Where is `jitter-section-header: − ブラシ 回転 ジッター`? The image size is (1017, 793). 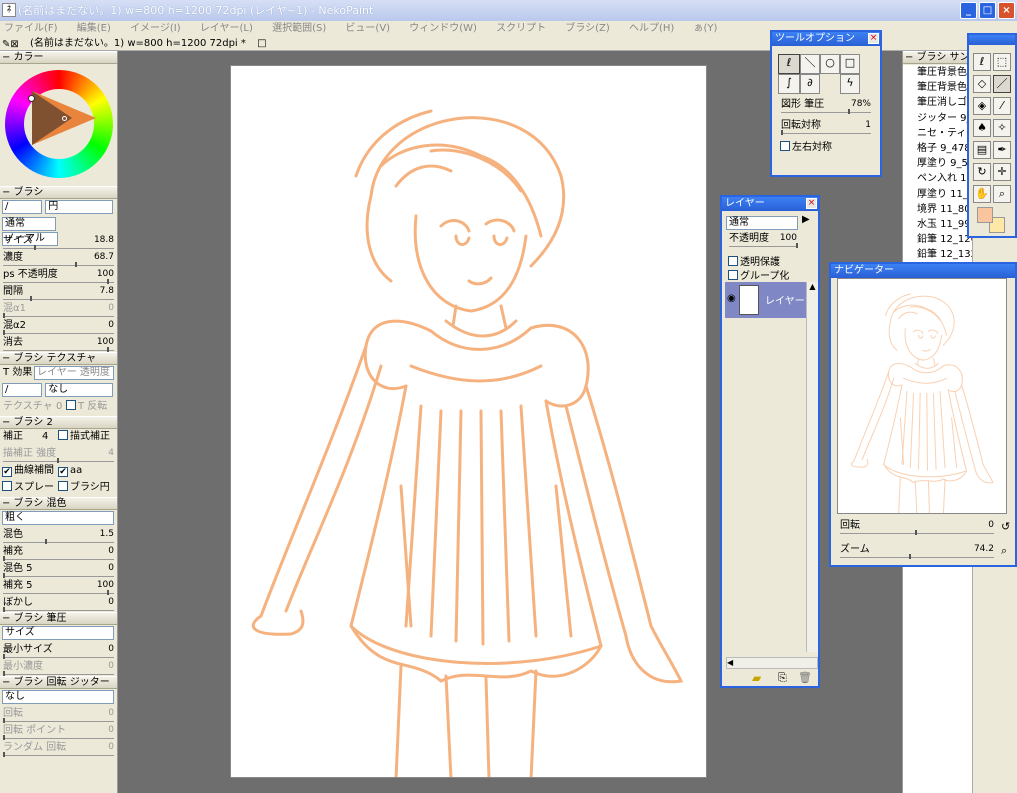 jitter-section-header: − ブラシ 回転 ジッター is located at coordinates (58, 682).